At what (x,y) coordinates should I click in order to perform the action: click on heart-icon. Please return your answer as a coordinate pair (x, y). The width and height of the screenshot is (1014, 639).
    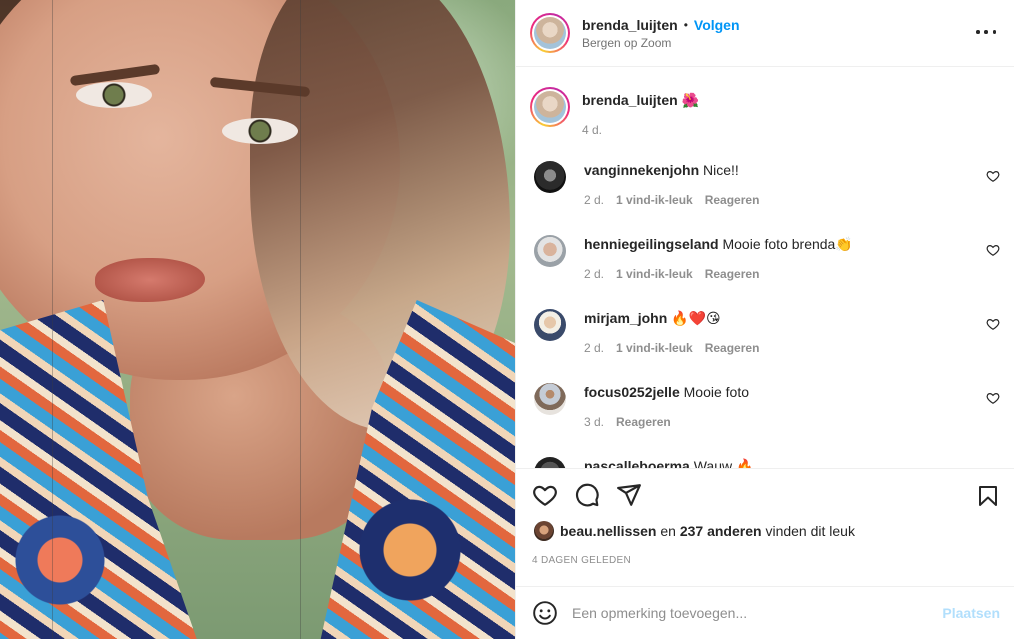
    Looking at the image, I should click on (545, 495).